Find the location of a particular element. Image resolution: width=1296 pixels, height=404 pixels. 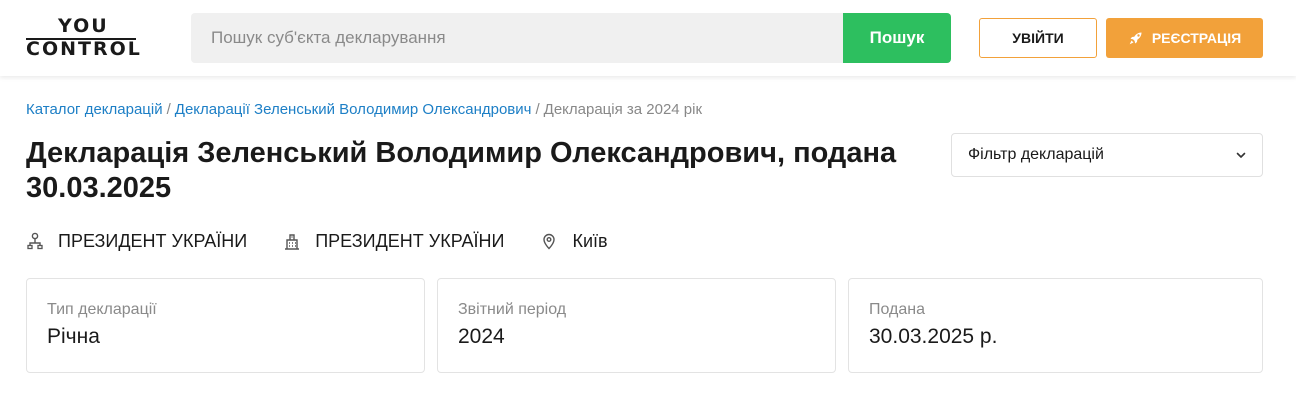

city-text: Київ is located at coordinates (590, 240).